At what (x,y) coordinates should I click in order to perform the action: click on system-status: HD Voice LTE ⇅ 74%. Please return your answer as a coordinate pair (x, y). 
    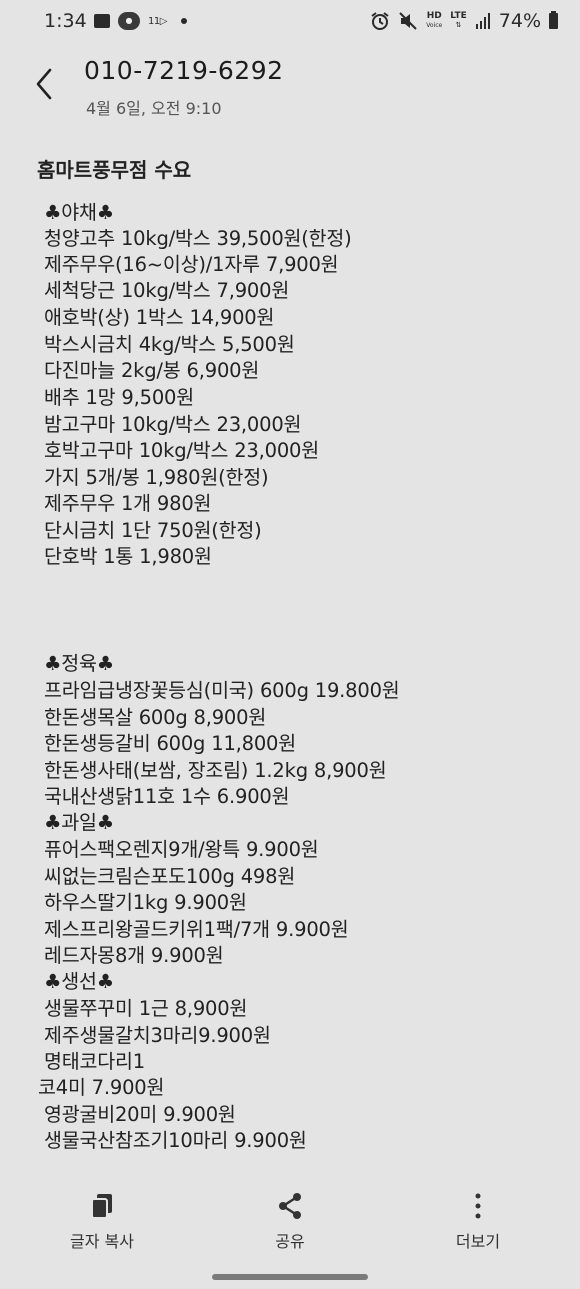
    Looking at the image, I should click on (464, 21).